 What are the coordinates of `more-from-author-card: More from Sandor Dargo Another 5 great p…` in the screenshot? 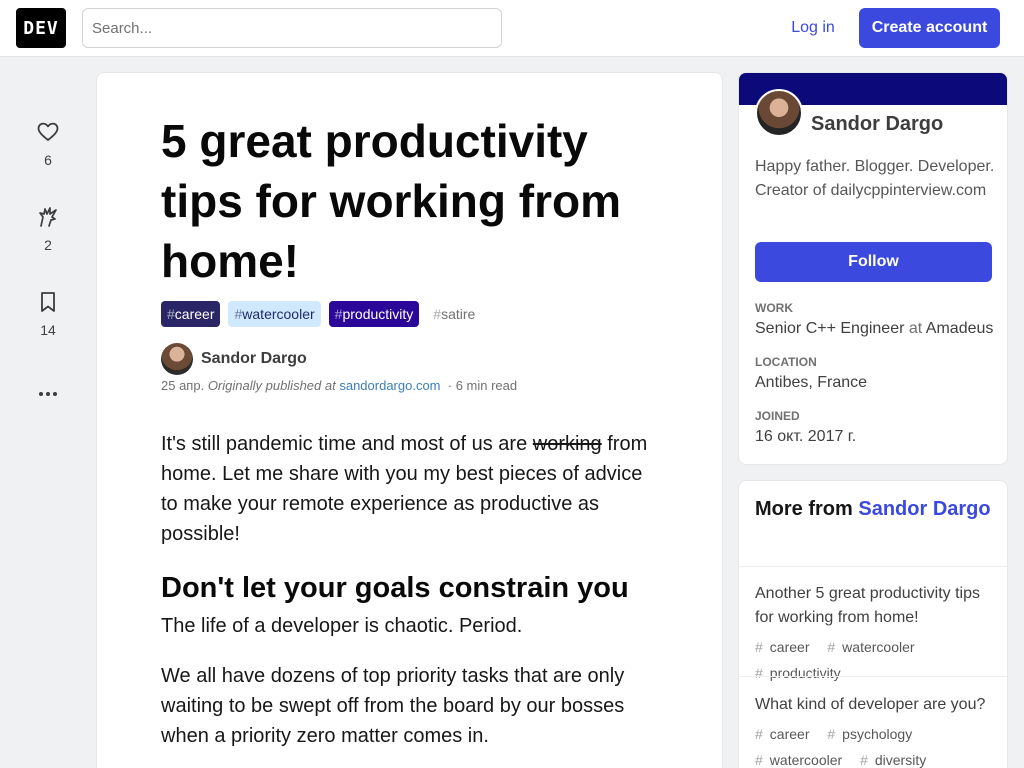 It's located at (873, 624).